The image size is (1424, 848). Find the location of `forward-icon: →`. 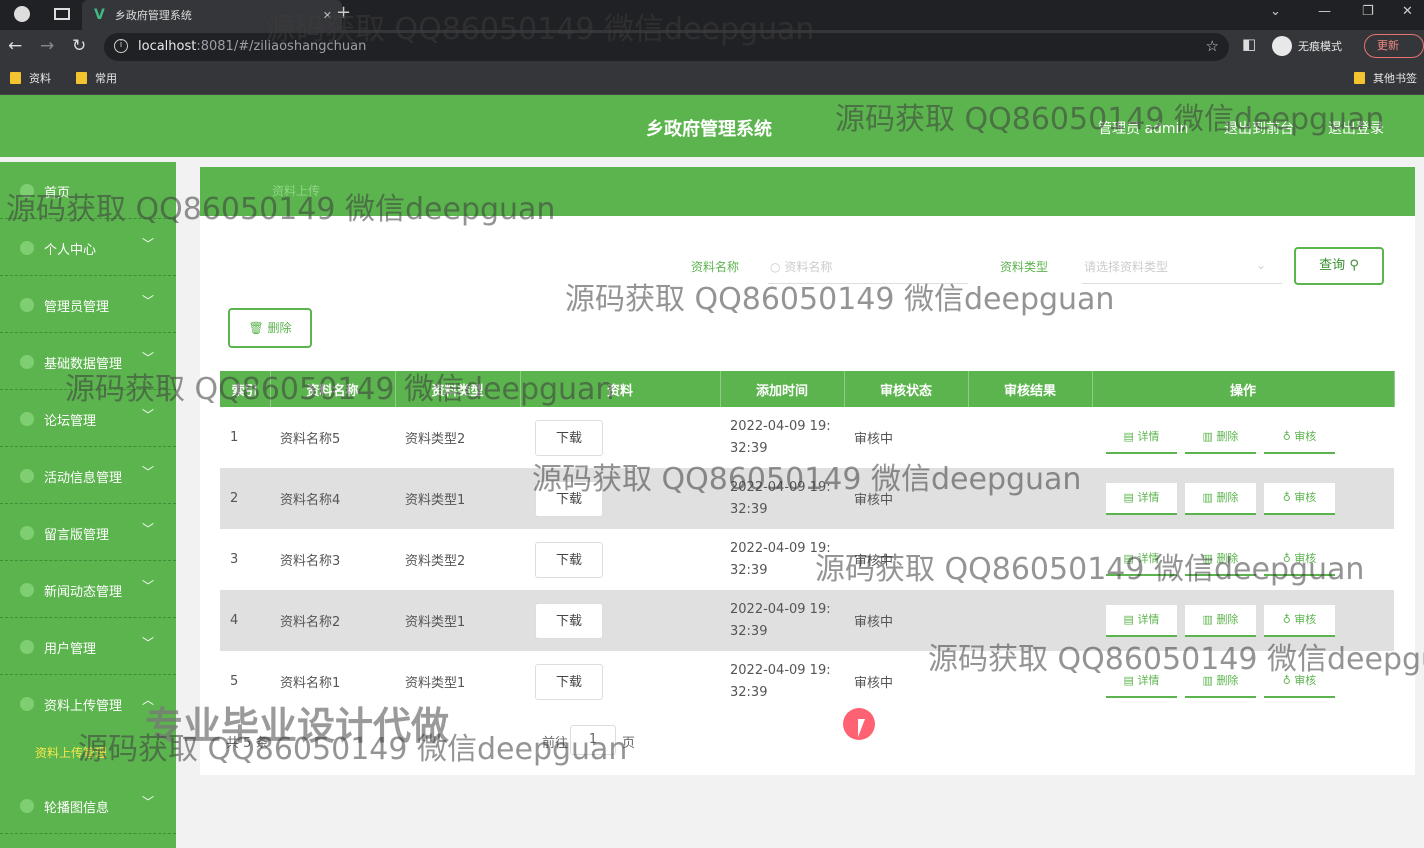

forward-icon: → is located at coordinates (47, 46).